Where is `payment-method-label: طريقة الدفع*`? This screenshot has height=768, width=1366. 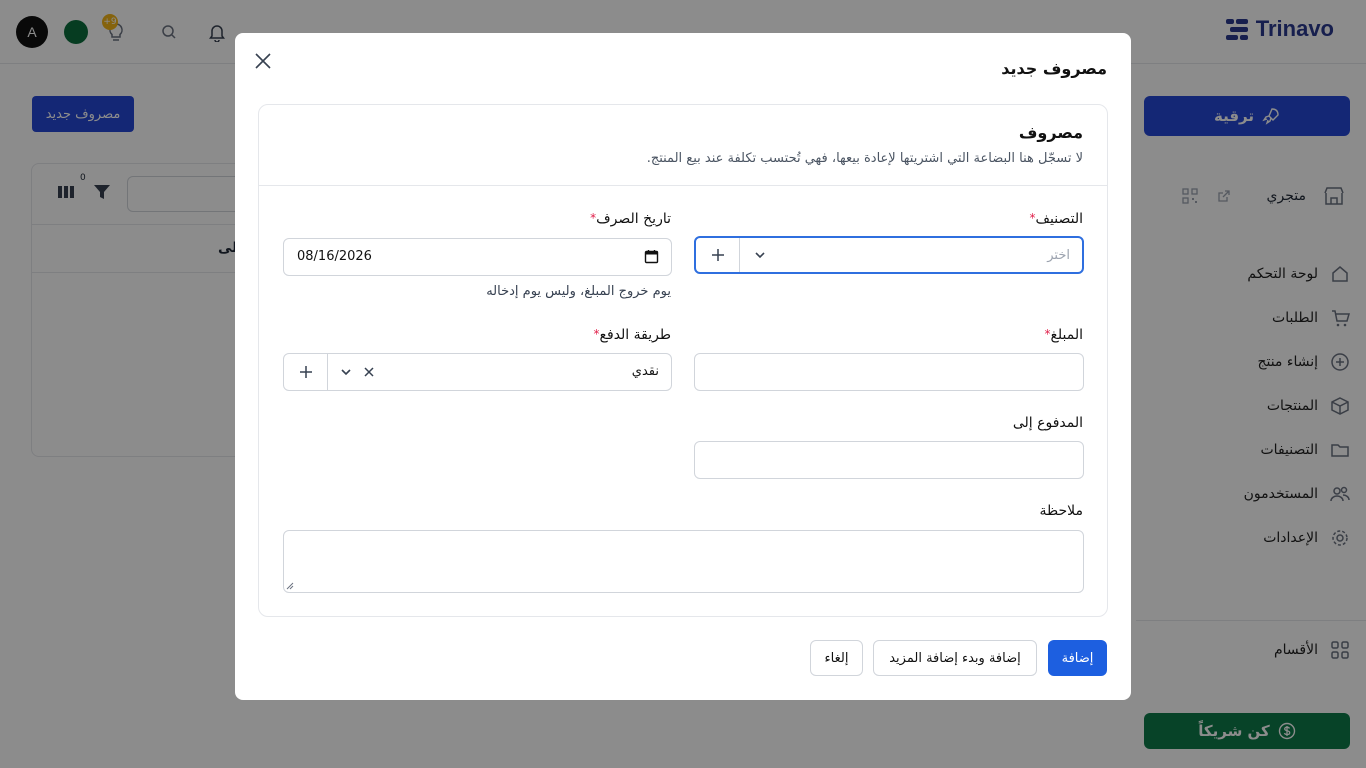
payment-method-label: طريقة الدفع* is located at coordinates (632, 335).